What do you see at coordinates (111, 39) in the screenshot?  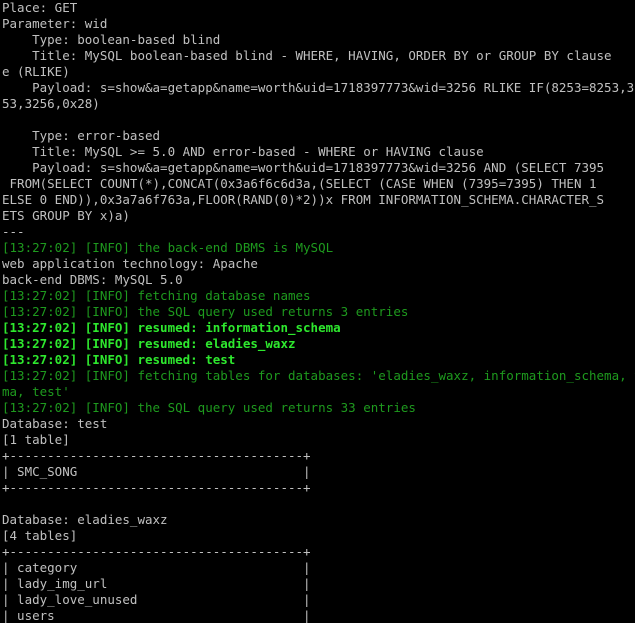 I see `terminal-line: Type: boolean-based blind` at bounding box center [111, 39].